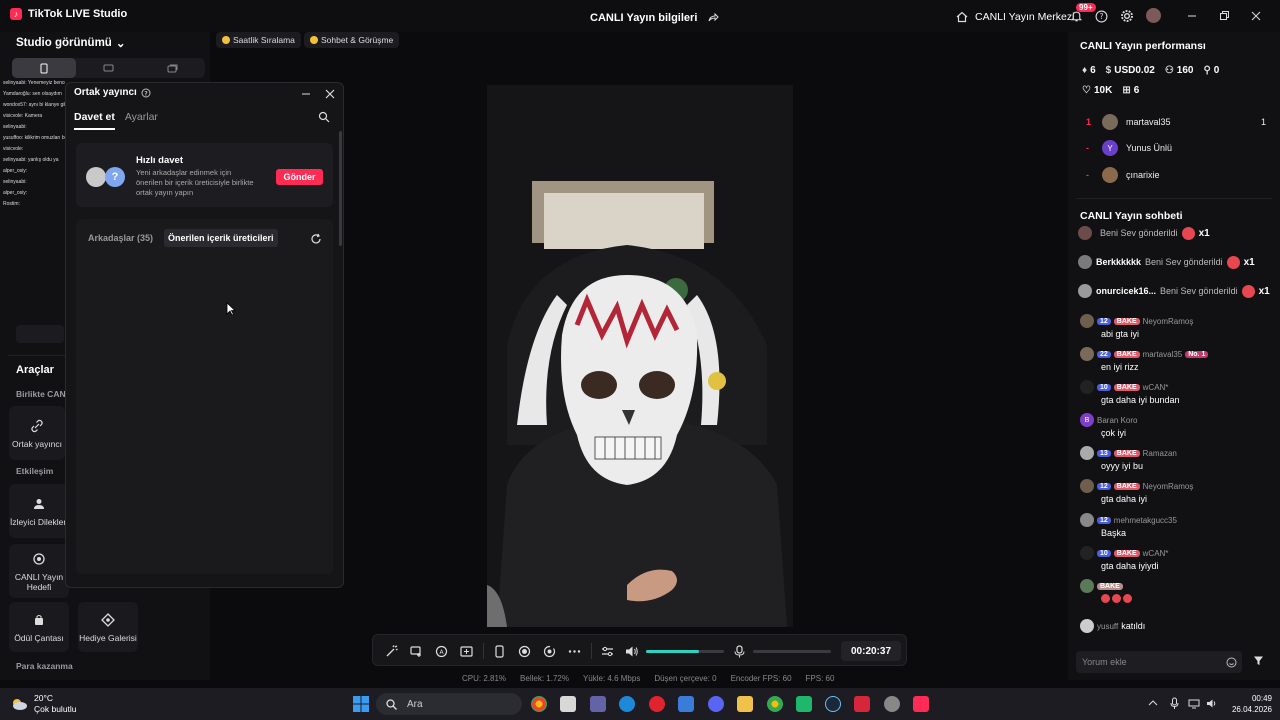  I want to click on profile-avatar, so click(1153, 15).